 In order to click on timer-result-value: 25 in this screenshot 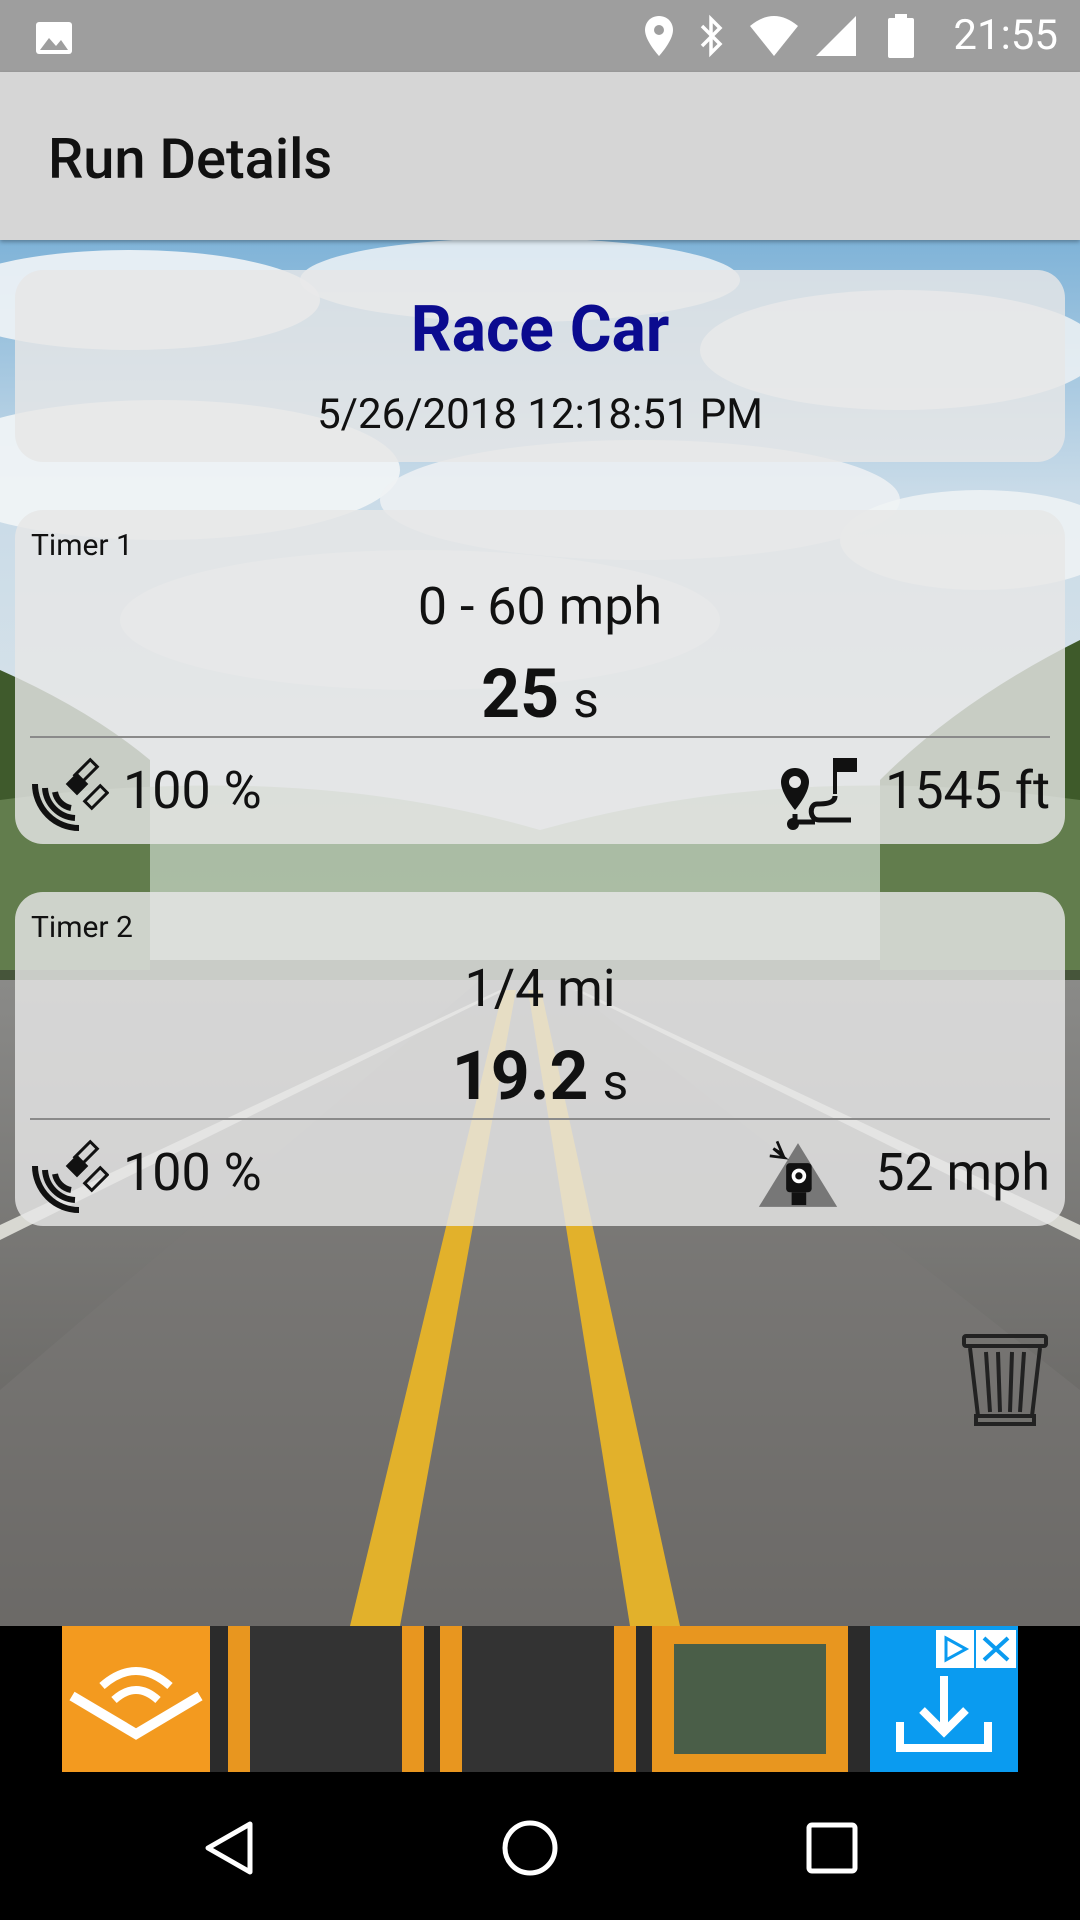, I will do `click(520, 694)`.